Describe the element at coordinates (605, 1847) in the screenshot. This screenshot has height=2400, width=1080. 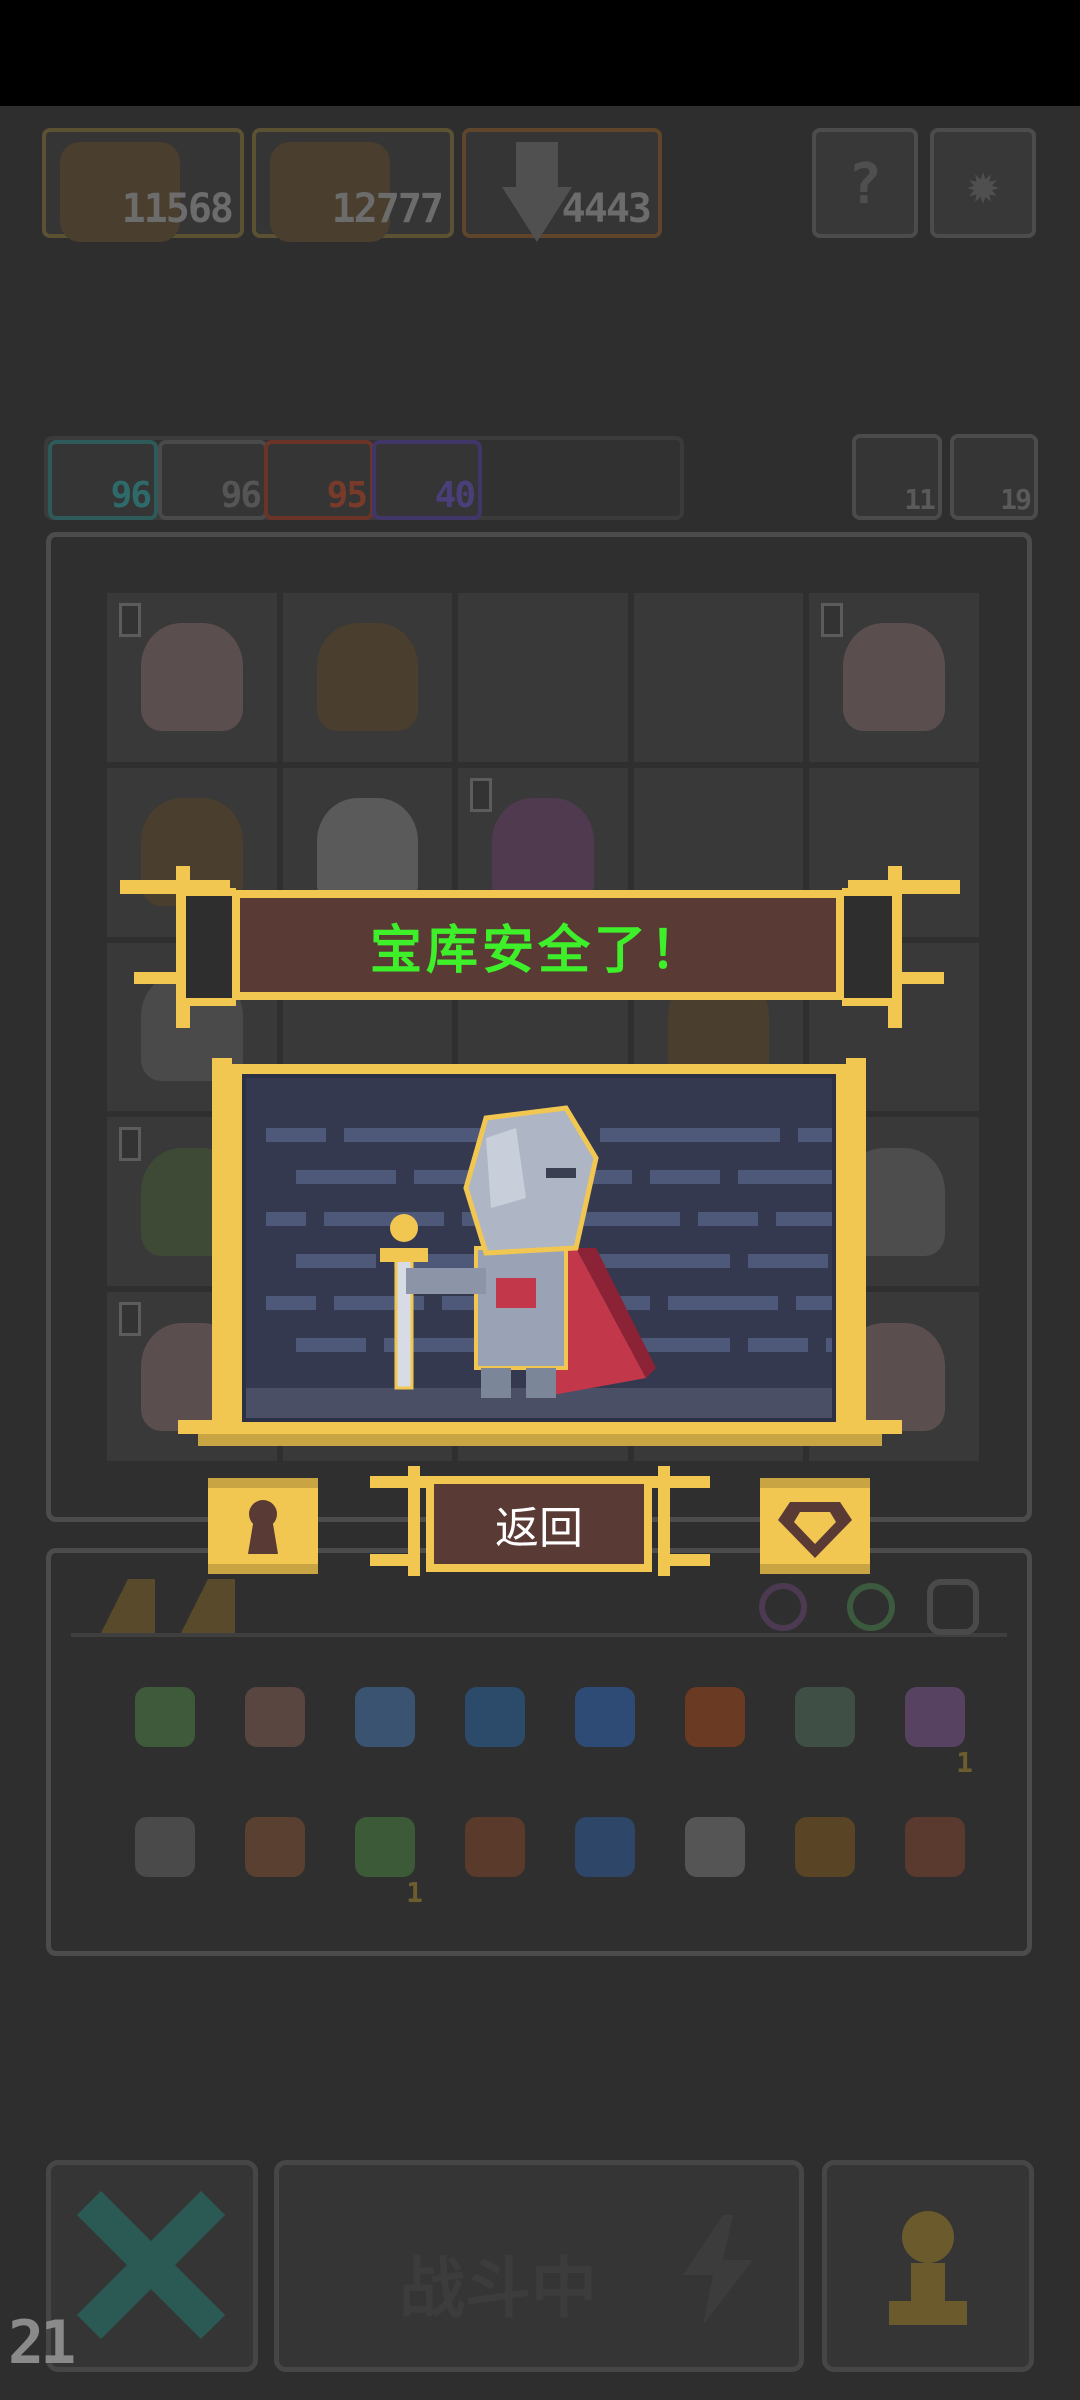
I see `ice-scroll-icon` at that location.